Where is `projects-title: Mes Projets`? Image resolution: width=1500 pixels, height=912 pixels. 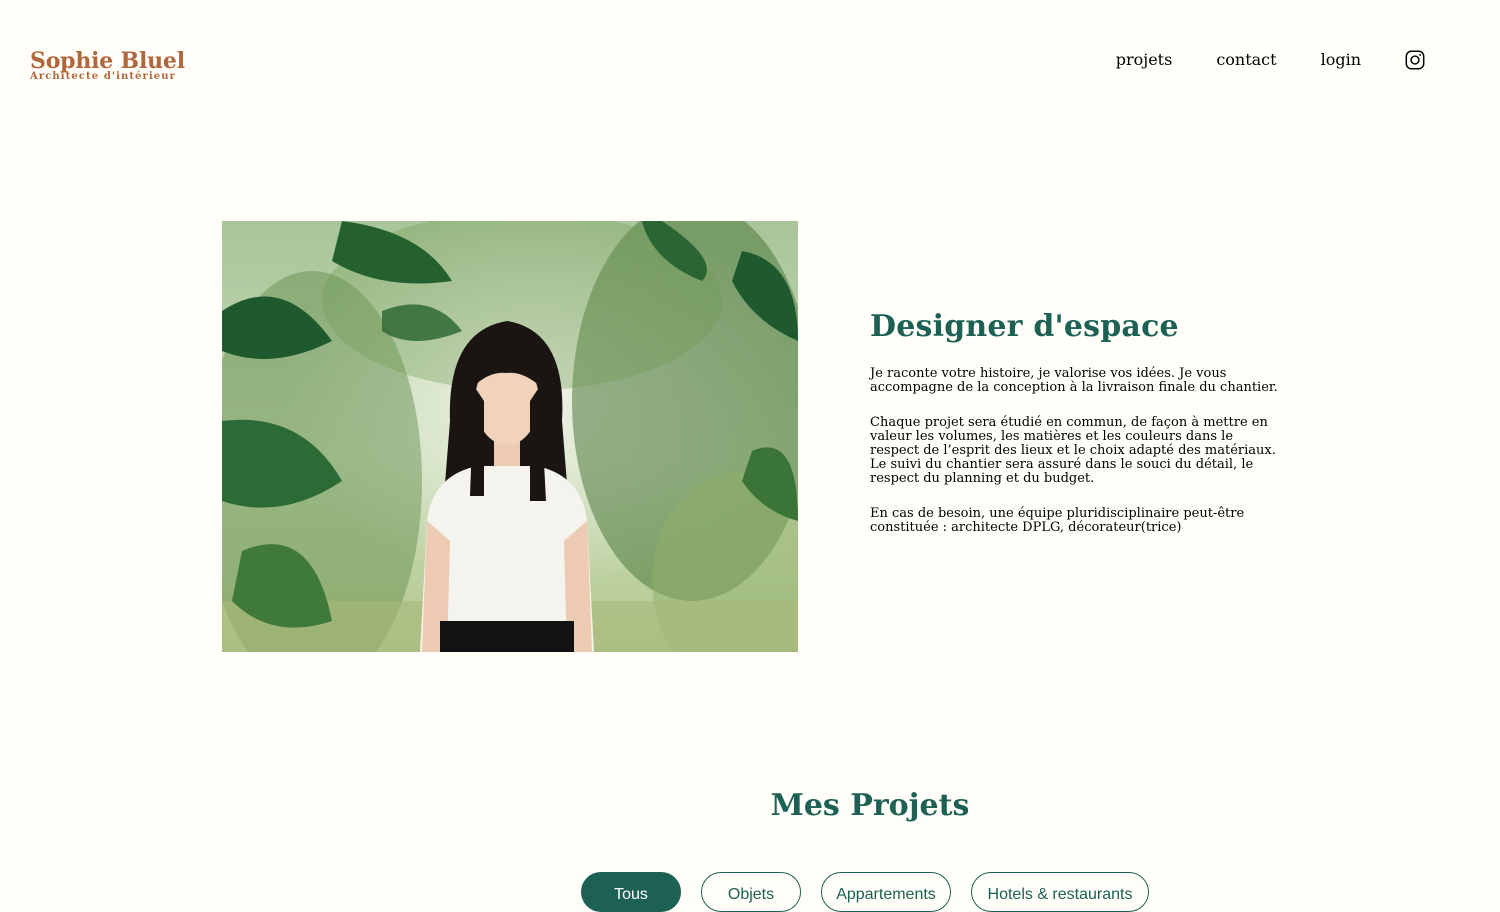
projects-title: Mes Projets is located at coordinates (870, 805).